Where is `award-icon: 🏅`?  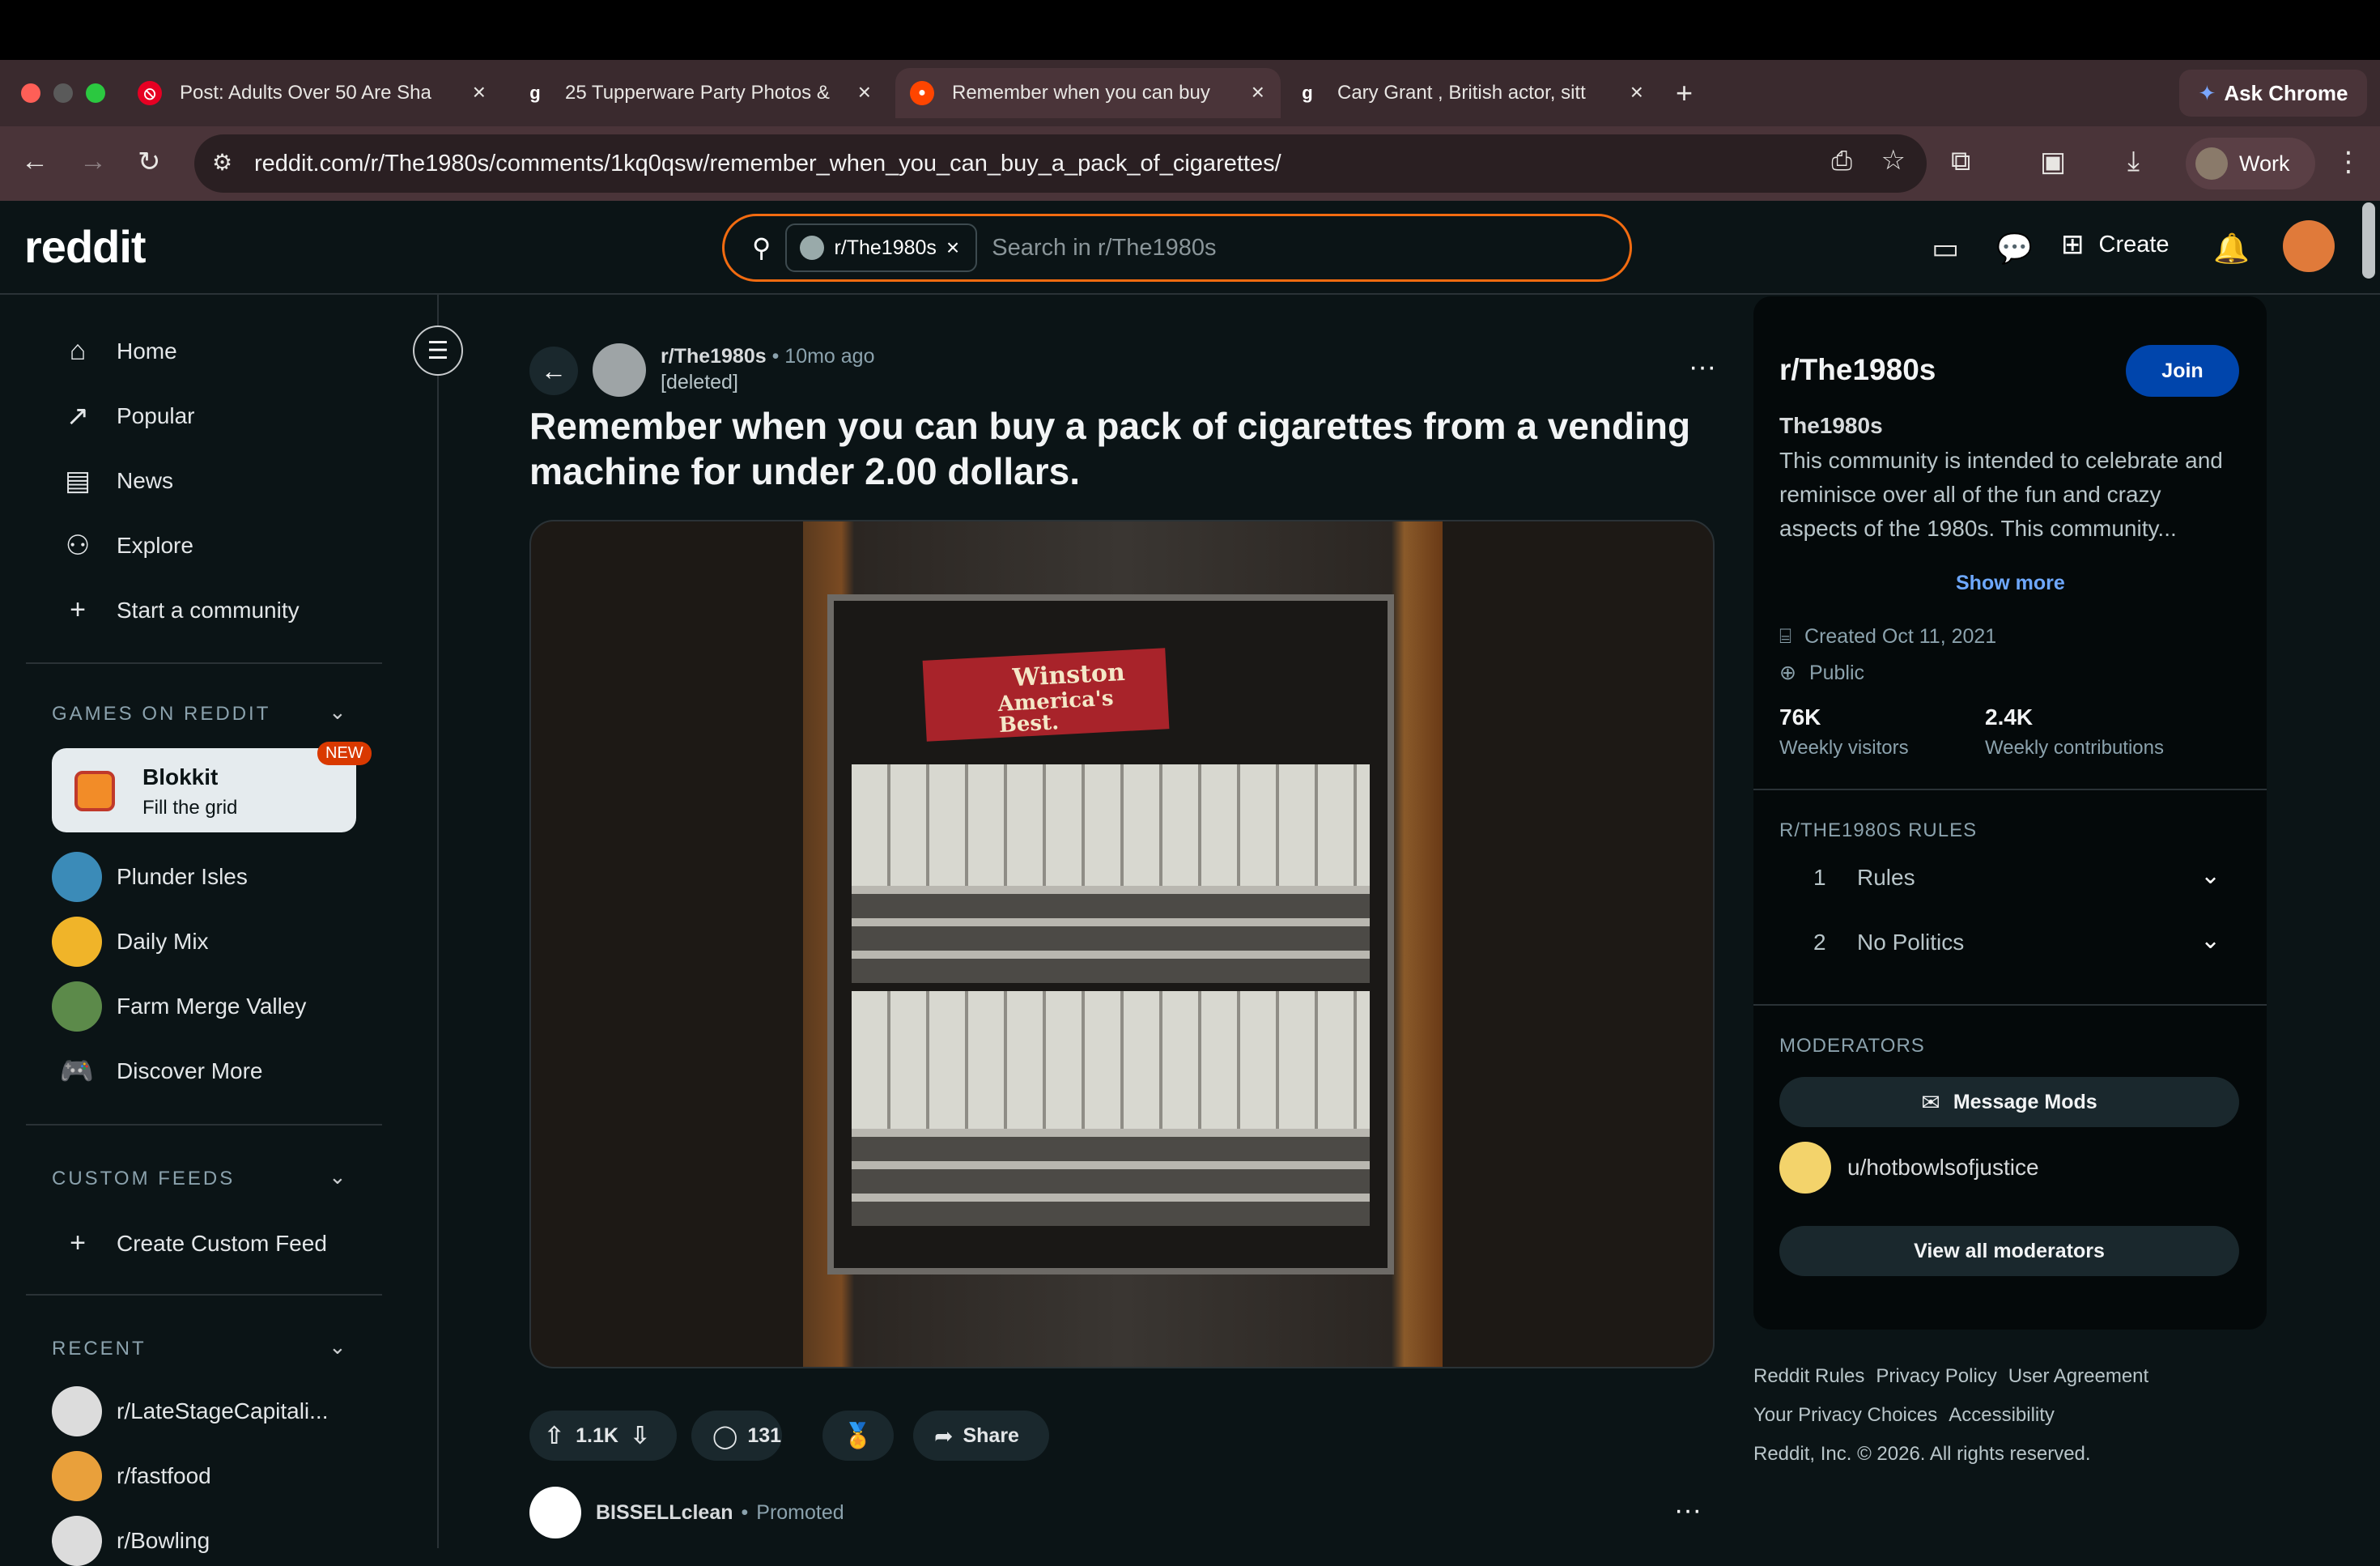 award-icon: 🏅 is located at coordinates (858, 1435).